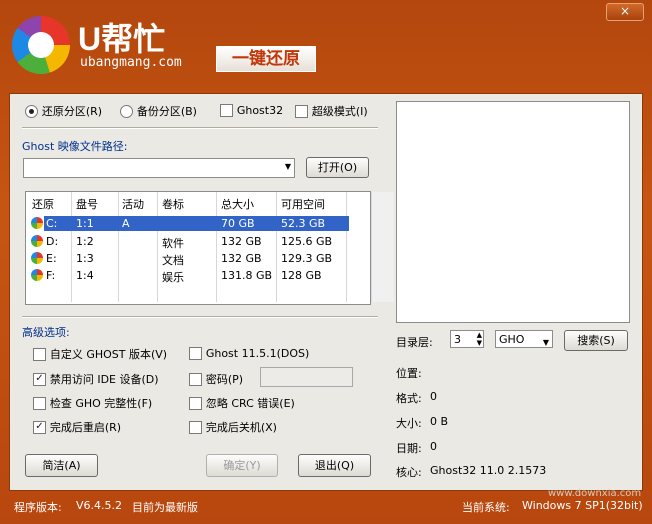 The width and height of the screenshot is (652, 524). Describe the element at coordinates (303, 204) in the screenshot. I see `column-header: 可用空间` at that location.